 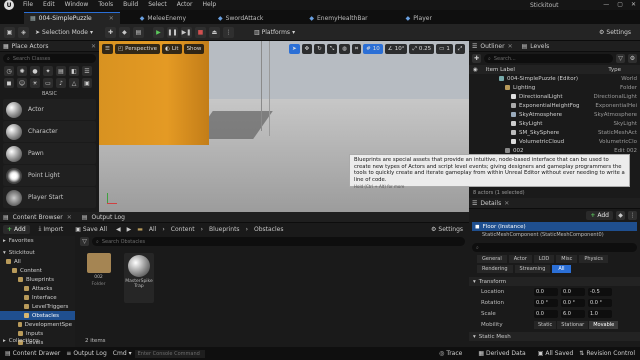 What do you see at coordinates (554, 226) in the screenshot?
I see `selected-actor-row: ◼ Floor (Instance)` at bounding box center [554, 226].